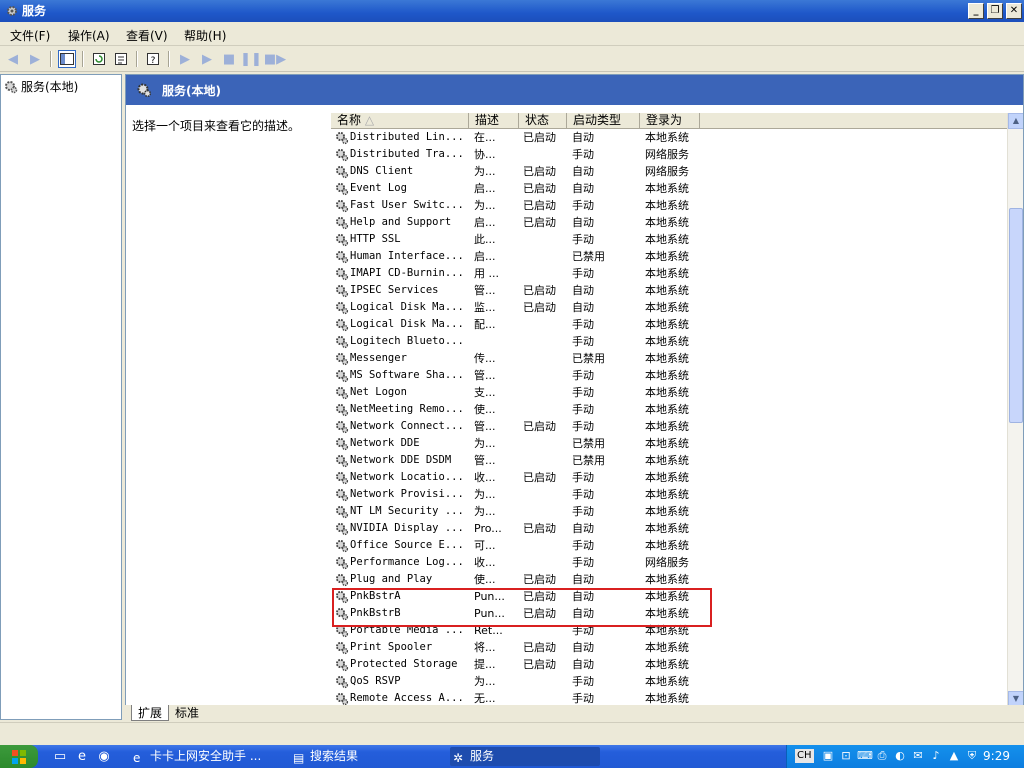  Describe the element at coordinates (669, 460) in the screenshot. I see `table-row: Network DDE DSDM 管... 已禁用 本地系统` at that location.